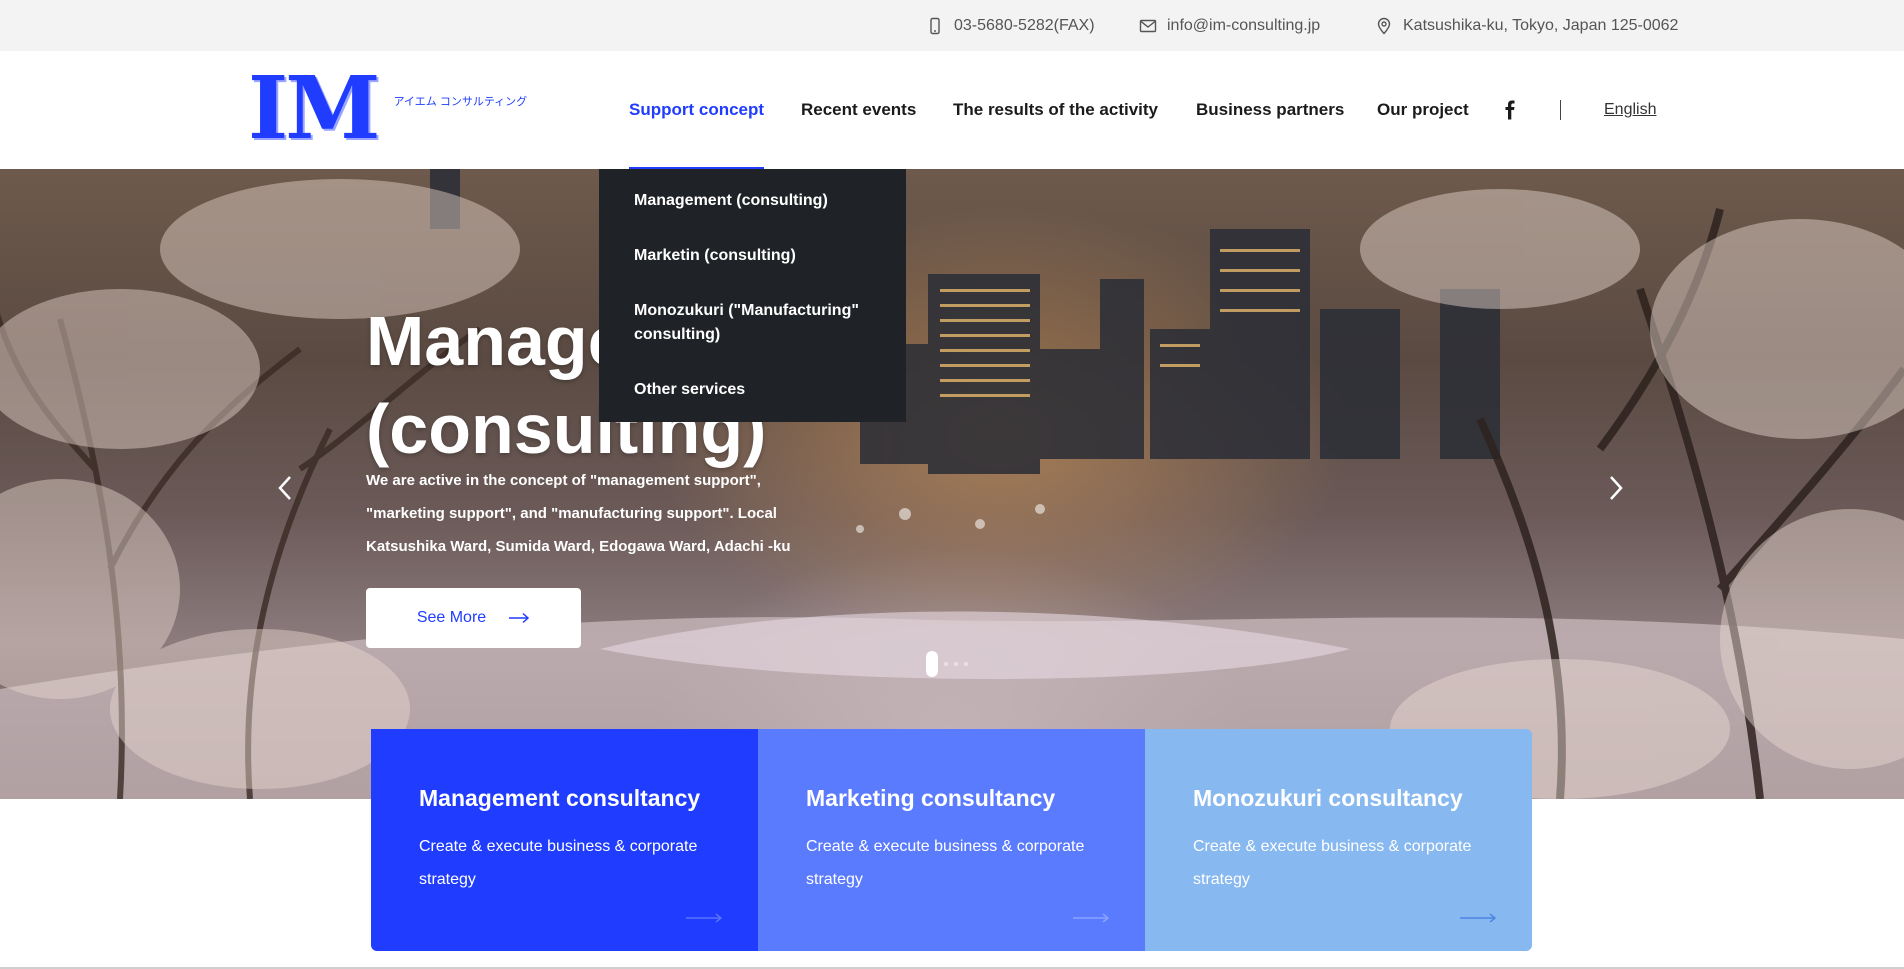  What do you see at coordinates (935, 25) in the screenshot?
I see `phone-icon` at bounding box center [935, 25].